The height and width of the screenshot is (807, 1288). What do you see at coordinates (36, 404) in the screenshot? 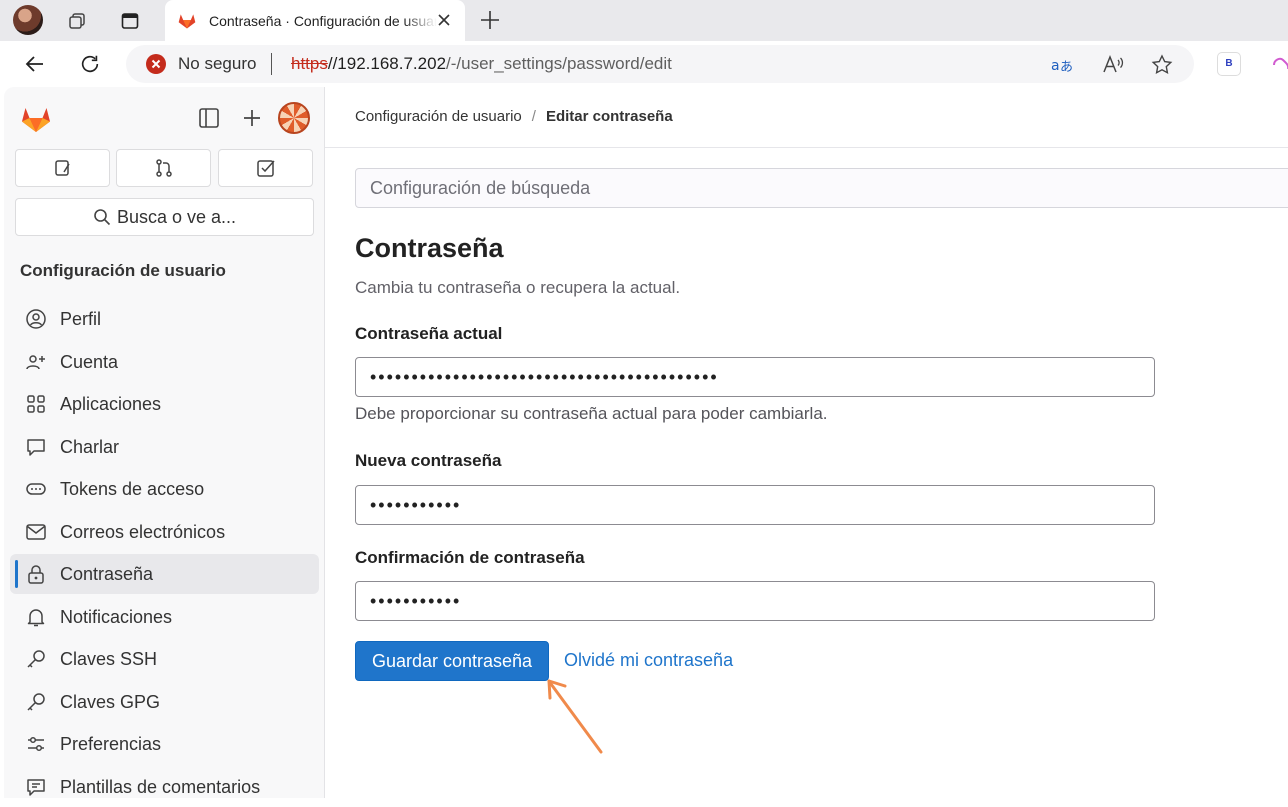
I see `applications-icon` at bounding box center [36, 404].